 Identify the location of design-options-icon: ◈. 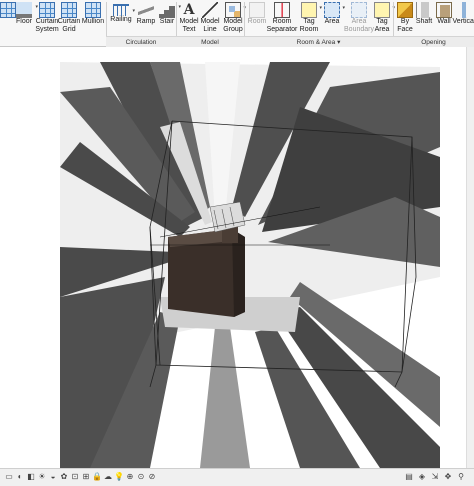
(422, 477).